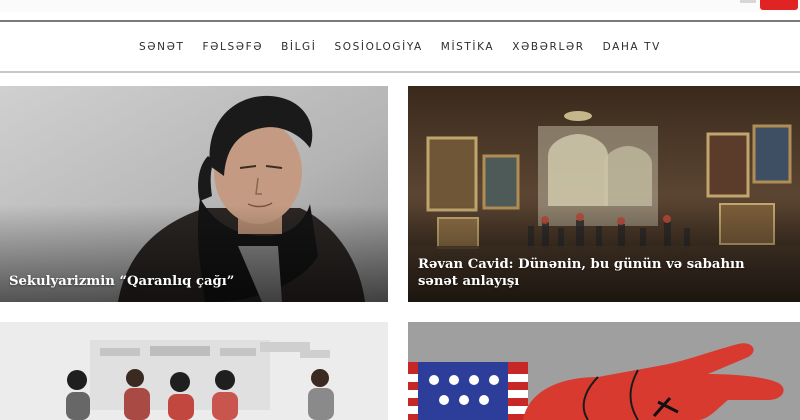 This screenshot has height=420, width=800. I want to click on nav-item-sosiologiya: SOSİOLOGİYA, so click(378, 47).